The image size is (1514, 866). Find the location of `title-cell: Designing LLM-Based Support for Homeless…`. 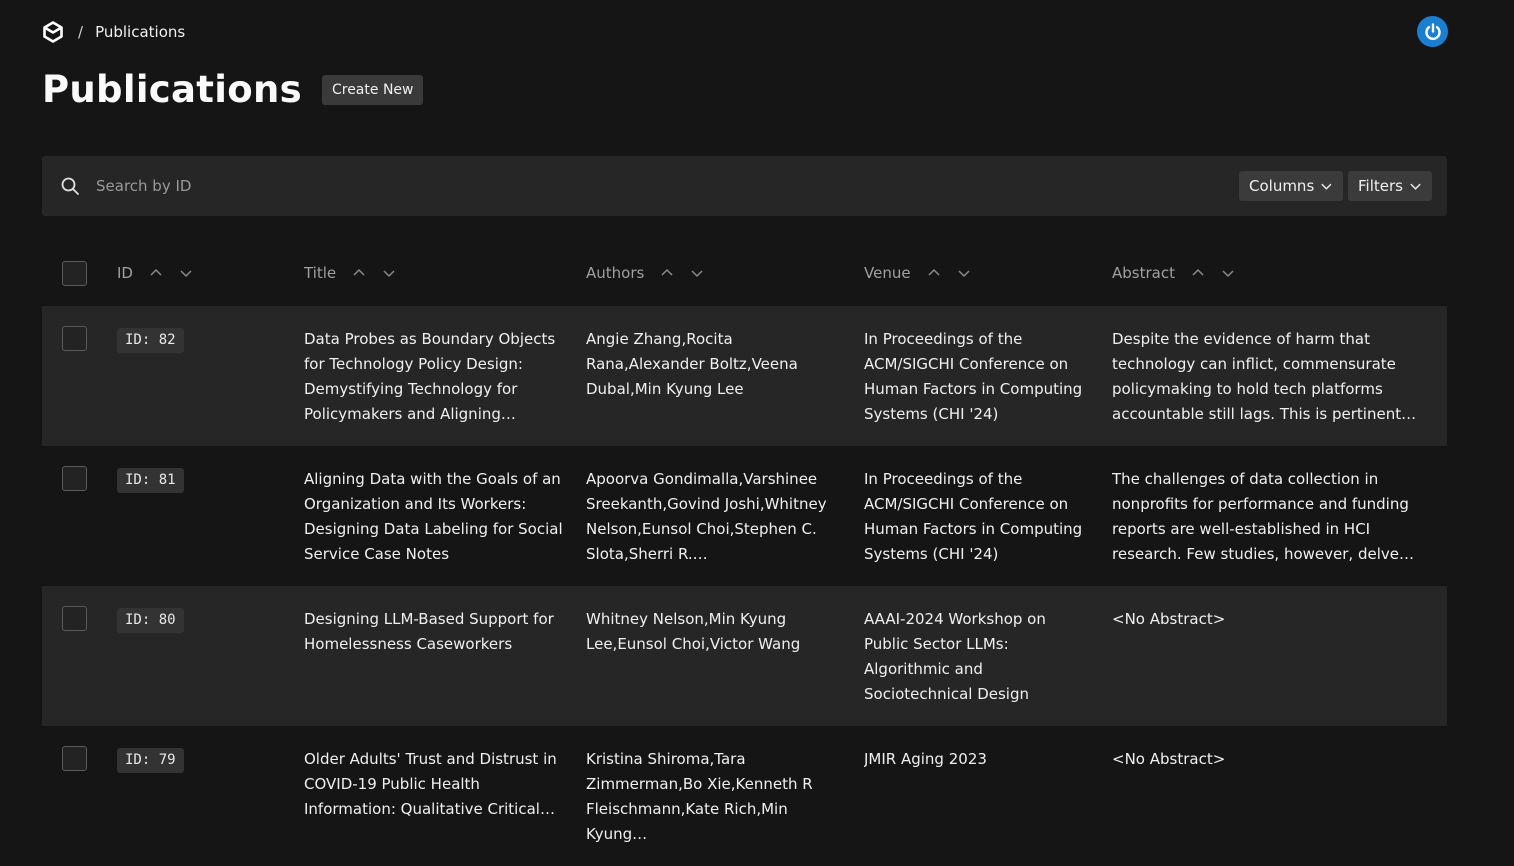

title-cell: Designing LLM-Based Support for Homeless… is located at coordinates (429, 631).